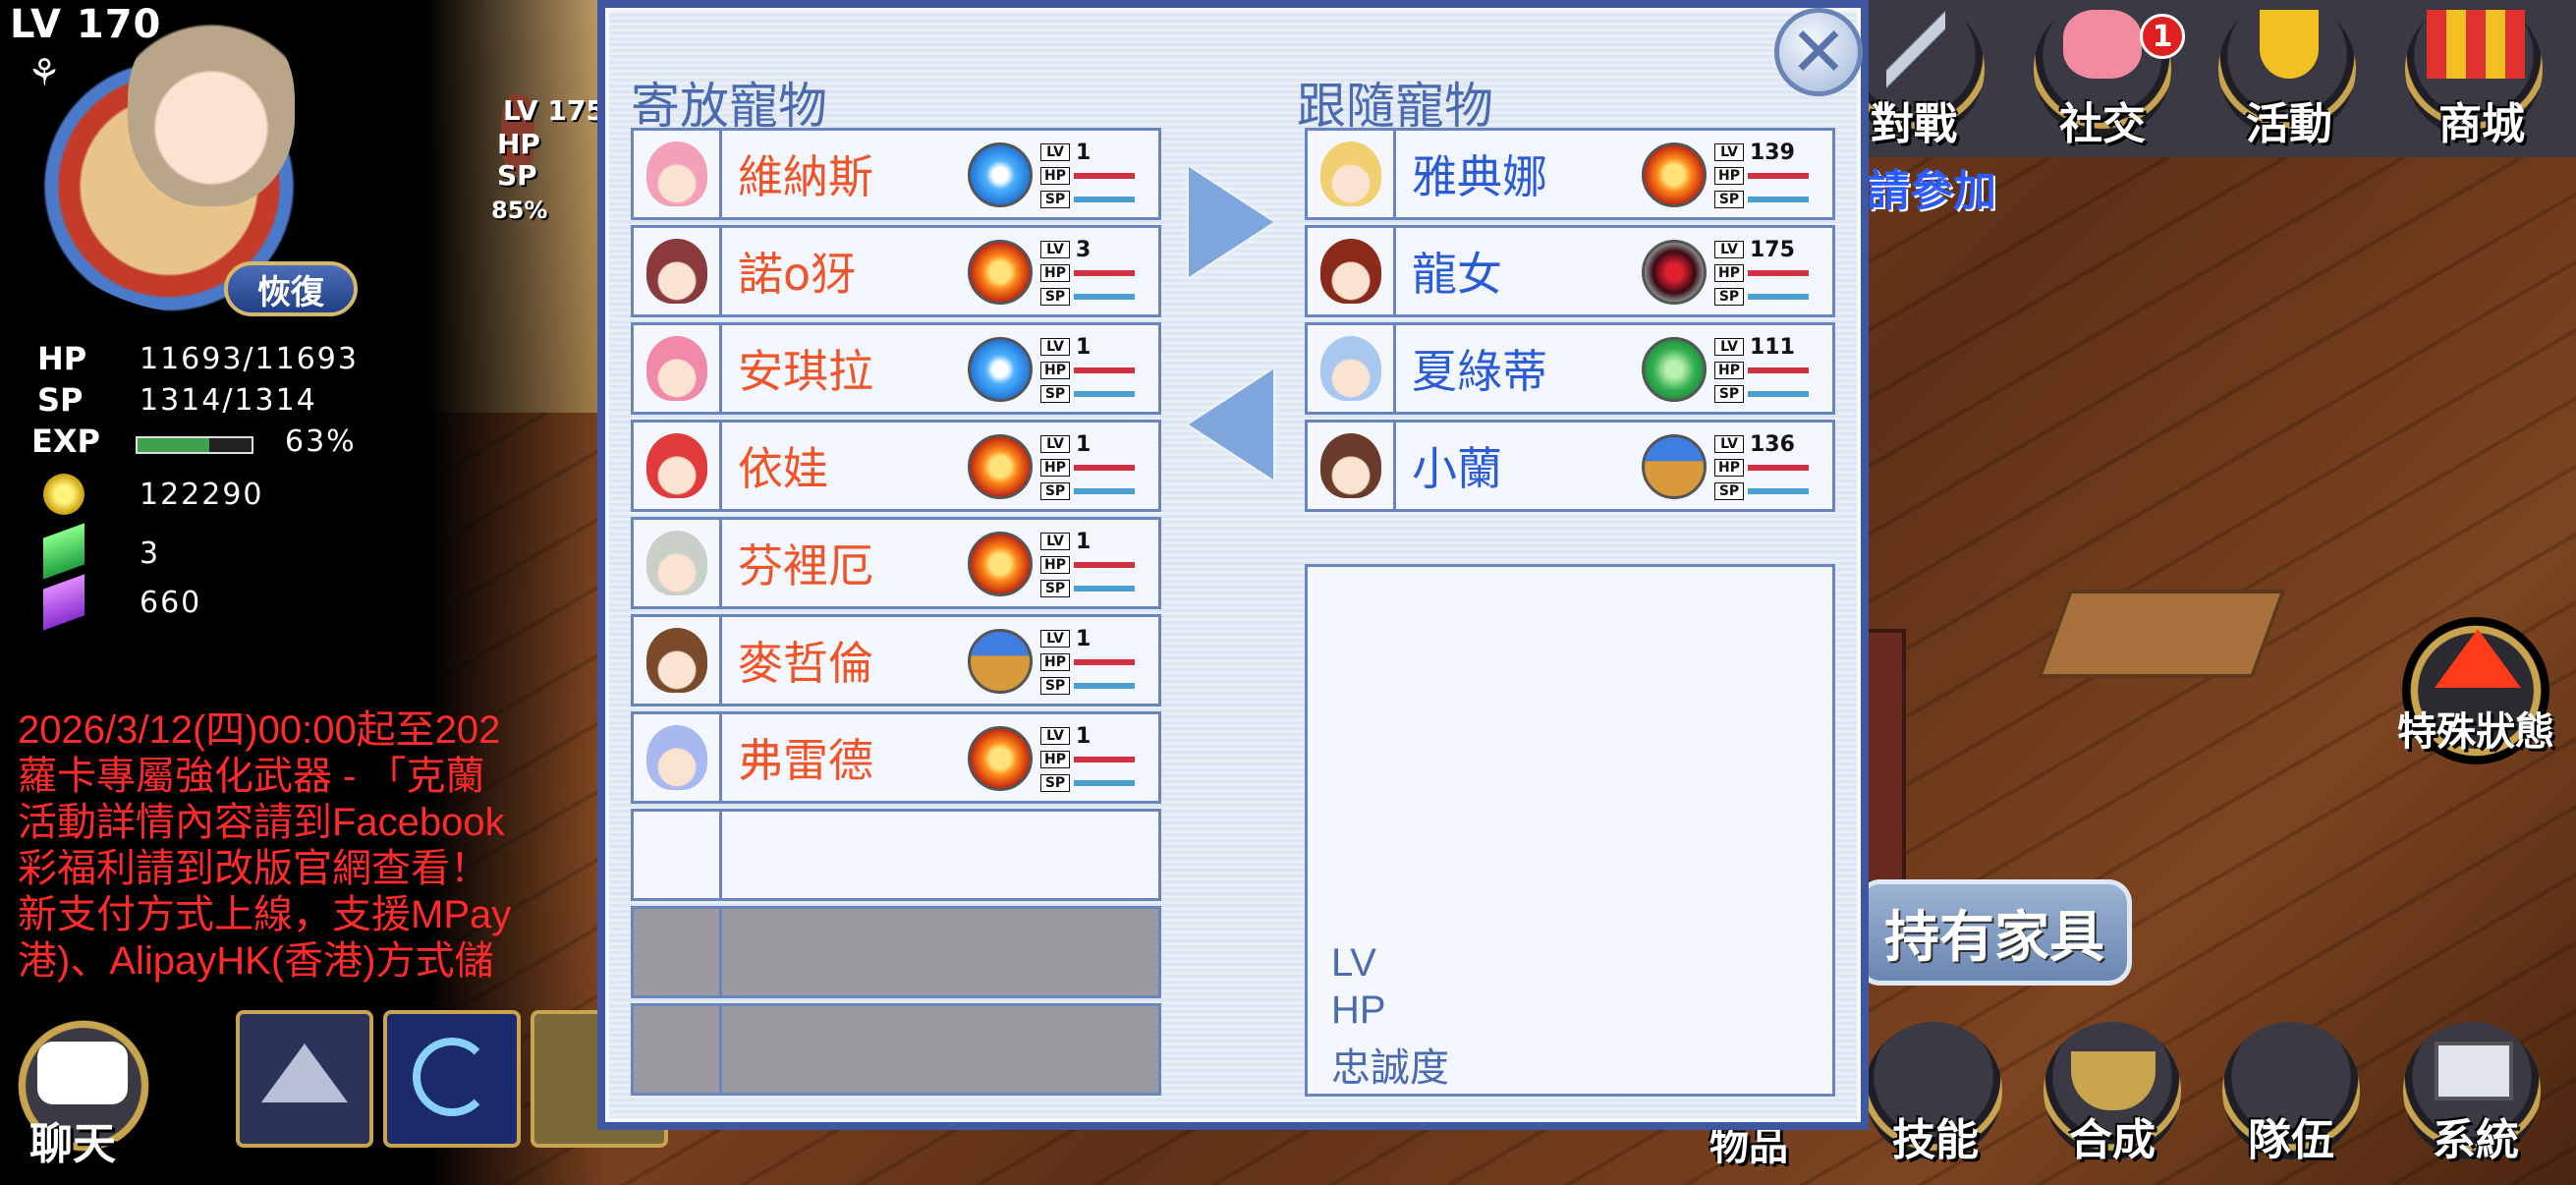 The image size is (2576, 1185). I want to click on info-lv-label: LV, so click(1353, 963).